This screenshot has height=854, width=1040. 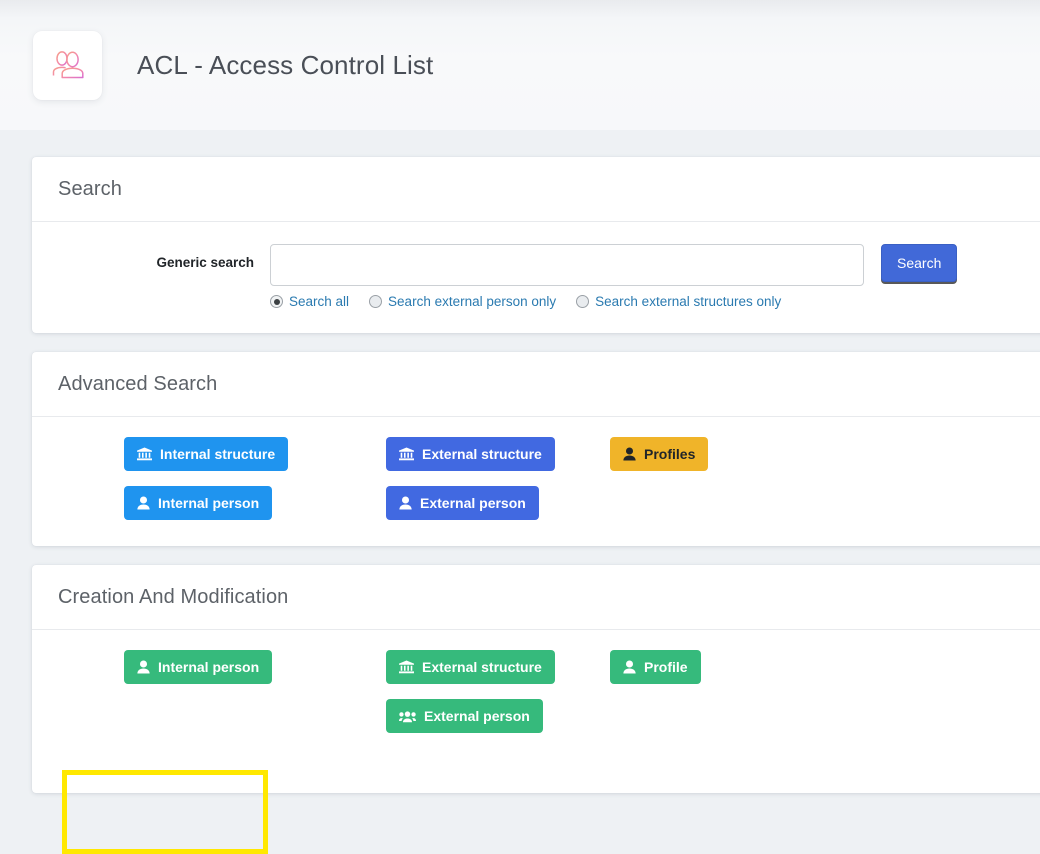 I want to click on radio-search-all: Search all, so click(x=309, y=301).